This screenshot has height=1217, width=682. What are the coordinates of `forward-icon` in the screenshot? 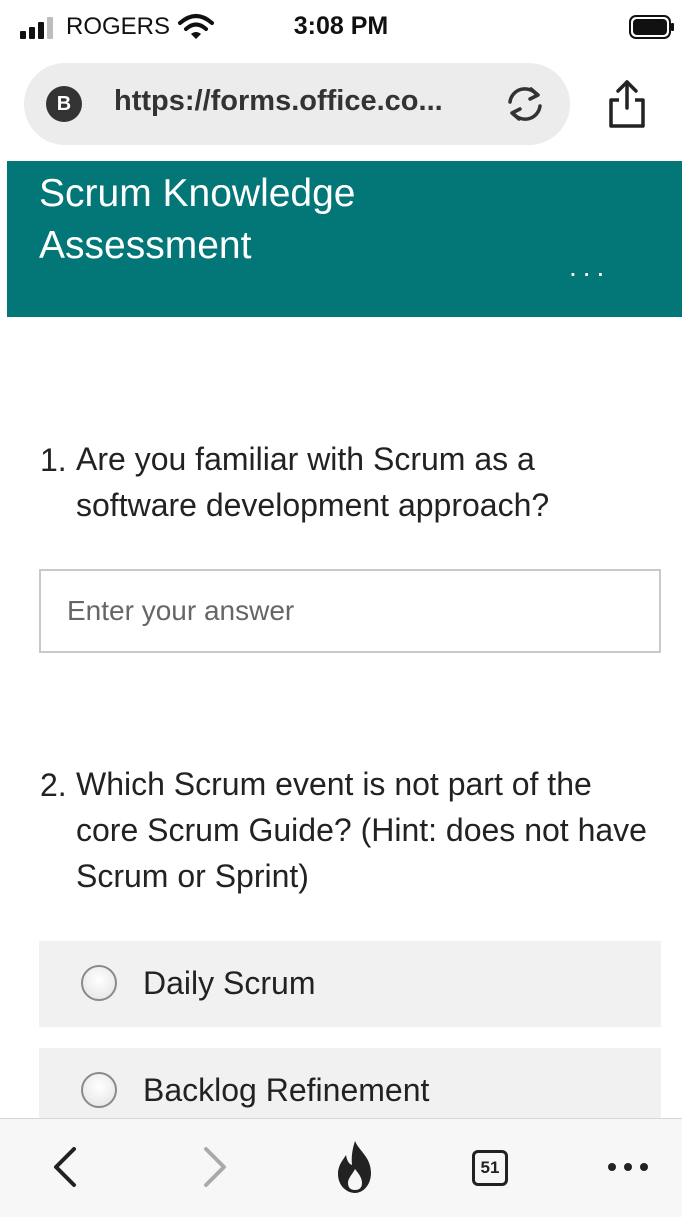 It's located at (214, 1167).